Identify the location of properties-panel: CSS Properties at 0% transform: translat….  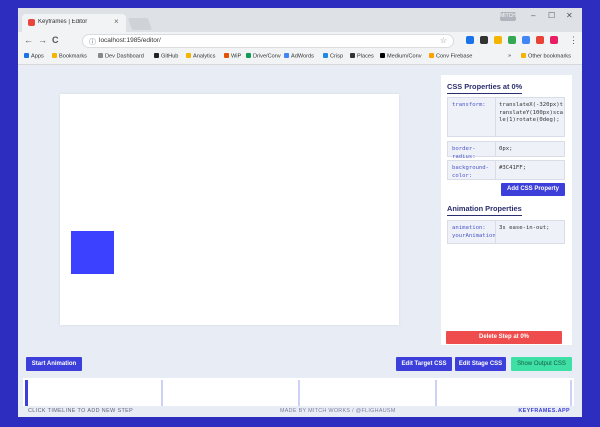
(506, 210).